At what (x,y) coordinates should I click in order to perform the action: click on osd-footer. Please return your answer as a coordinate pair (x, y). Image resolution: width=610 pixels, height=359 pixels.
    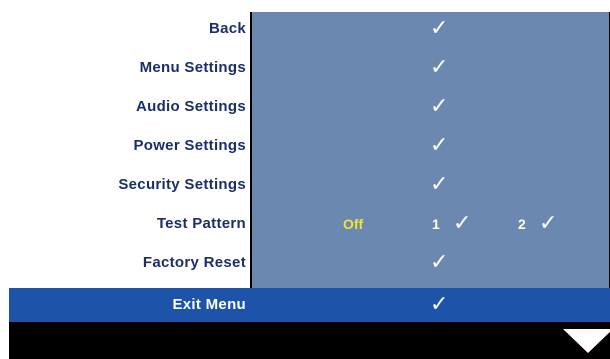
    Looking at the image, I should click on (309, 340).